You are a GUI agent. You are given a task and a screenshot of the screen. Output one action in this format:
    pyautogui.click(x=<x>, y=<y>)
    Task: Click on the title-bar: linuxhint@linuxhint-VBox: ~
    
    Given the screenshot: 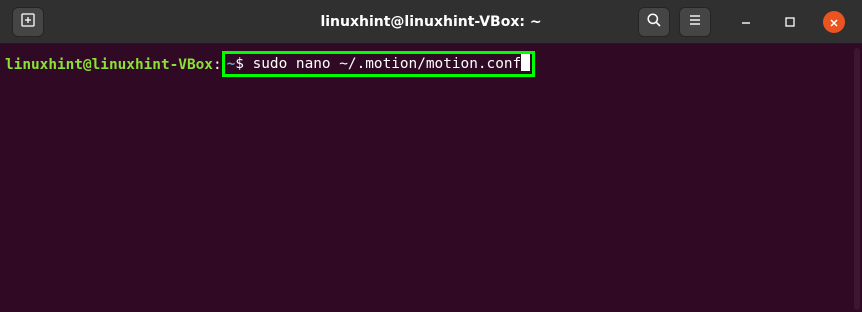 What is the action you would take?
    pyautogui.click(x=431, y=22)
    